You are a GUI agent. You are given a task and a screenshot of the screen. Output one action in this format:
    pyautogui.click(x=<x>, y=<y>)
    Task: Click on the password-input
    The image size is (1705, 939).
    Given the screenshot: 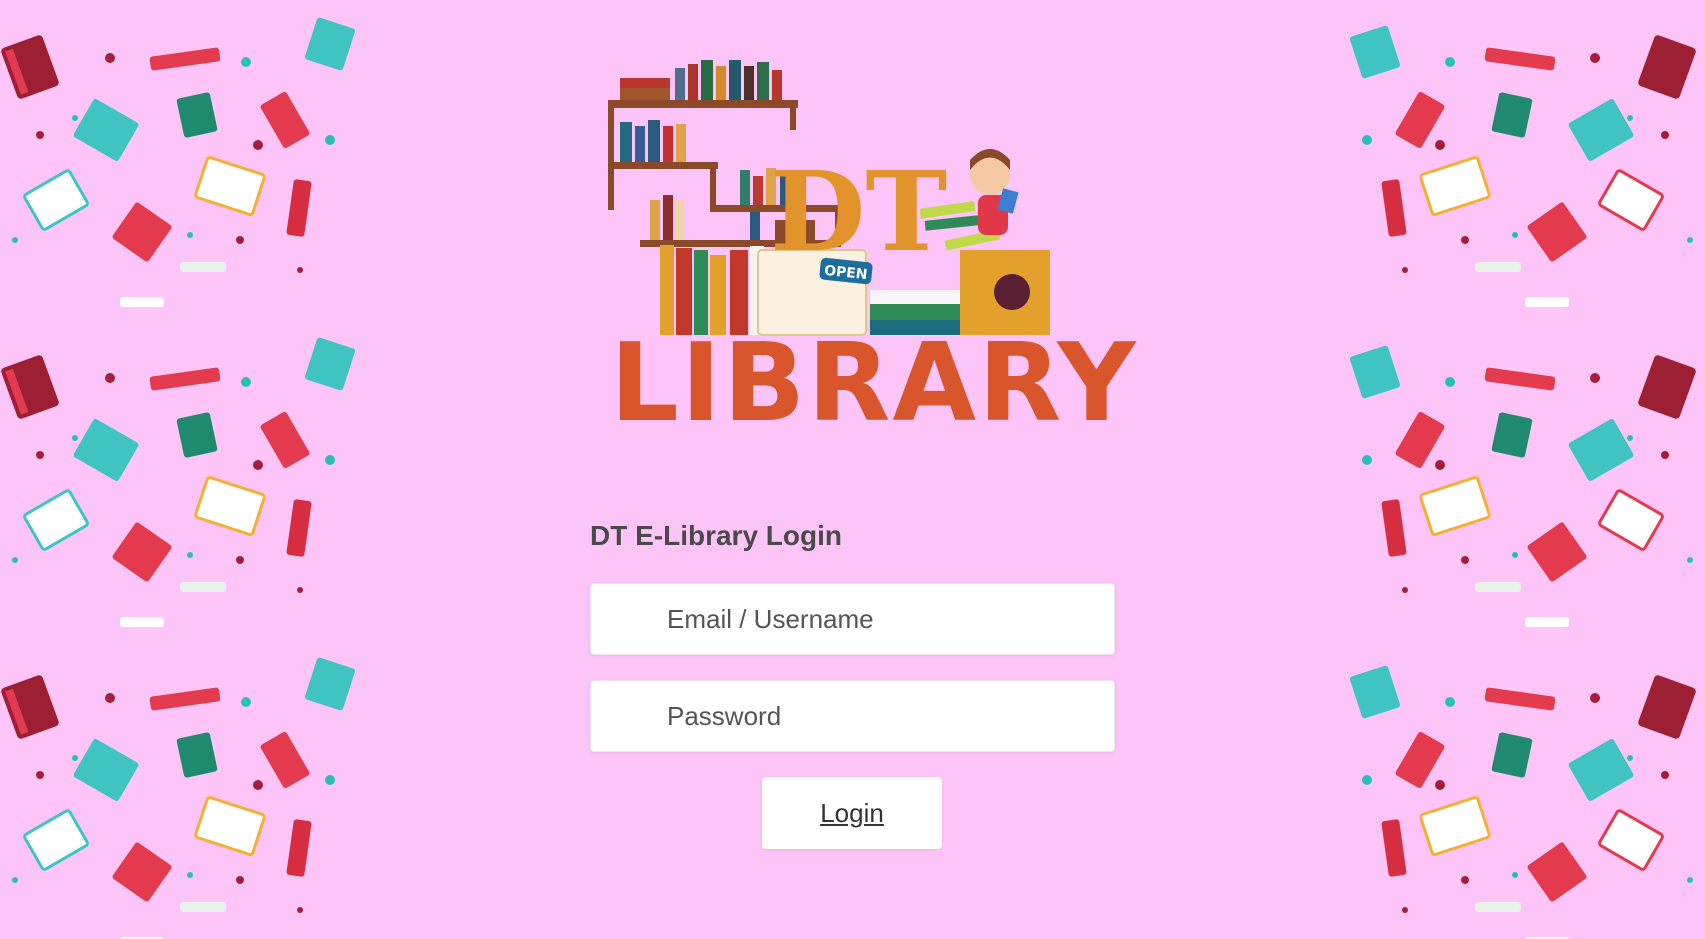 What is the action you would take?
    pyautogui.click(x=852, y=716)
    